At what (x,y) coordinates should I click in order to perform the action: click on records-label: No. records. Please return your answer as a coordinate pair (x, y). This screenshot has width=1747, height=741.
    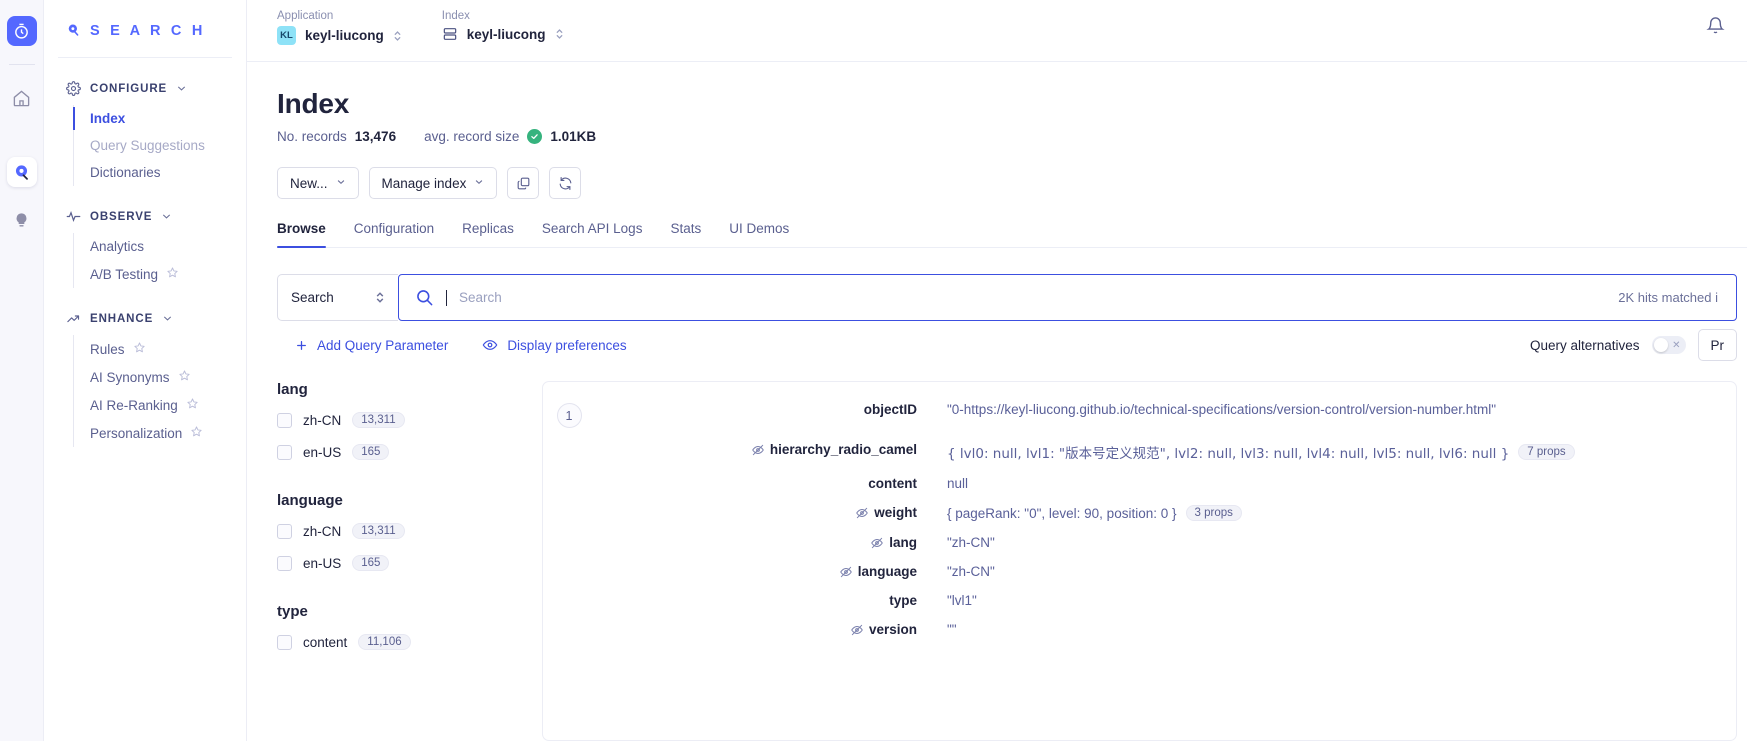
    Looking at the image, I should click on (312, 136).